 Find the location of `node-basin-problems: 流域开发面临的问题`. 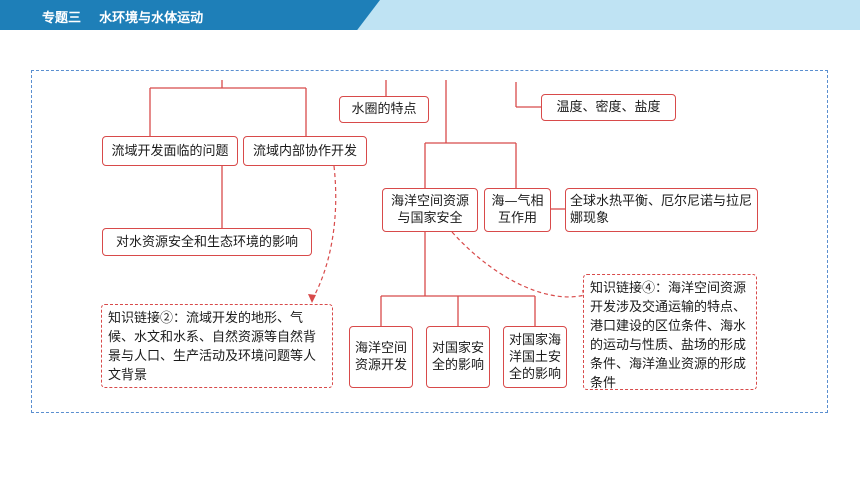

node-basin-problems: 流域开发面临的问题 is located at coordinates (170, 151).